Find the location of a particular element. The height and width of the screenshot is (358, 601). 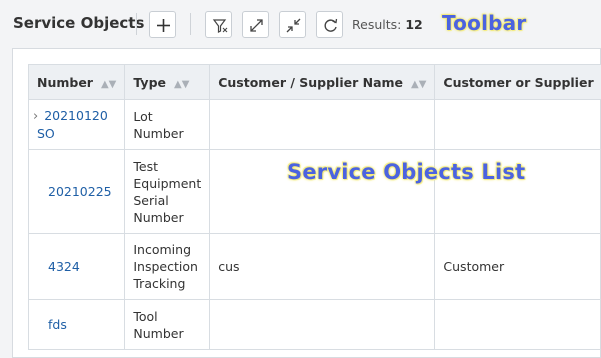

type-cell: Test Equipment Serial Number is located at coordinates (167, 191).